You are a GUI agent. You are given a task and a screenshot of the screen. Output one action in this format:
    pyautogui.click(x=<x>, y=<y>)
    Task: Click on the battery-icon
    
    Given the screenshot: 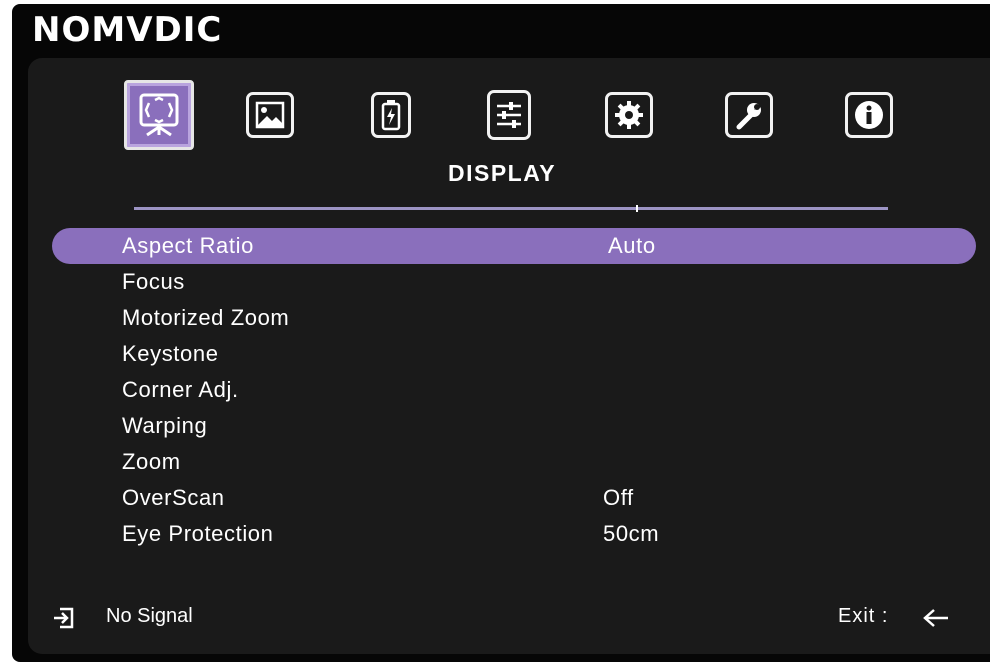 What is the action you would take?
    pyautogui.click(x=391, y=115)
    